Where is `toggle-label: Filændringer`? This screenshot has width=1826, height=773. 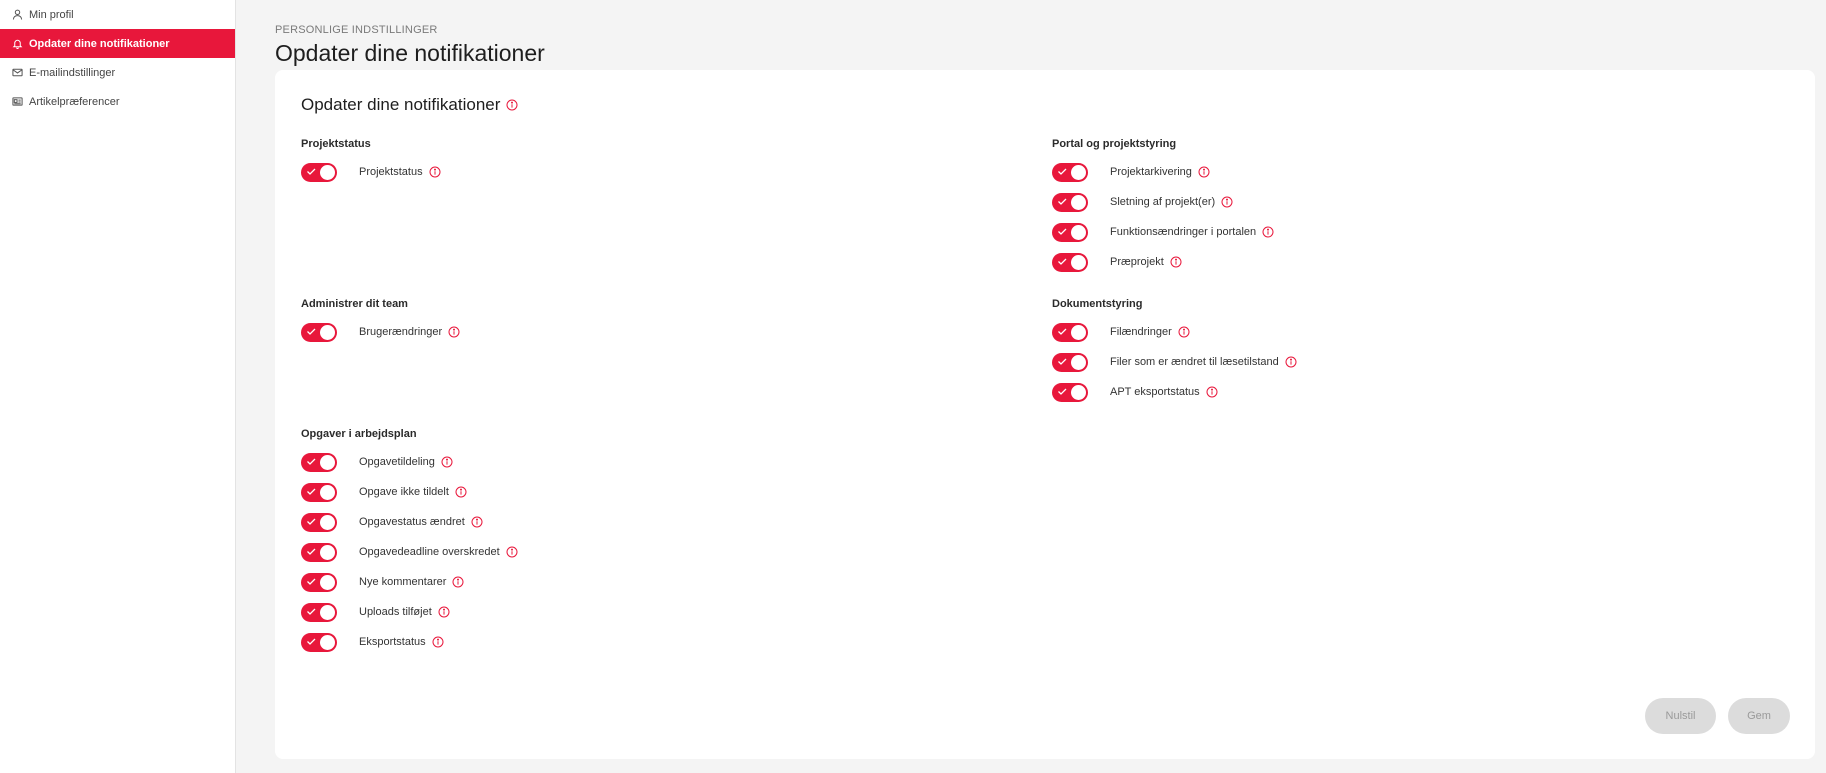
toggle-label: Filændringer is located at coordinates (1141, 332).